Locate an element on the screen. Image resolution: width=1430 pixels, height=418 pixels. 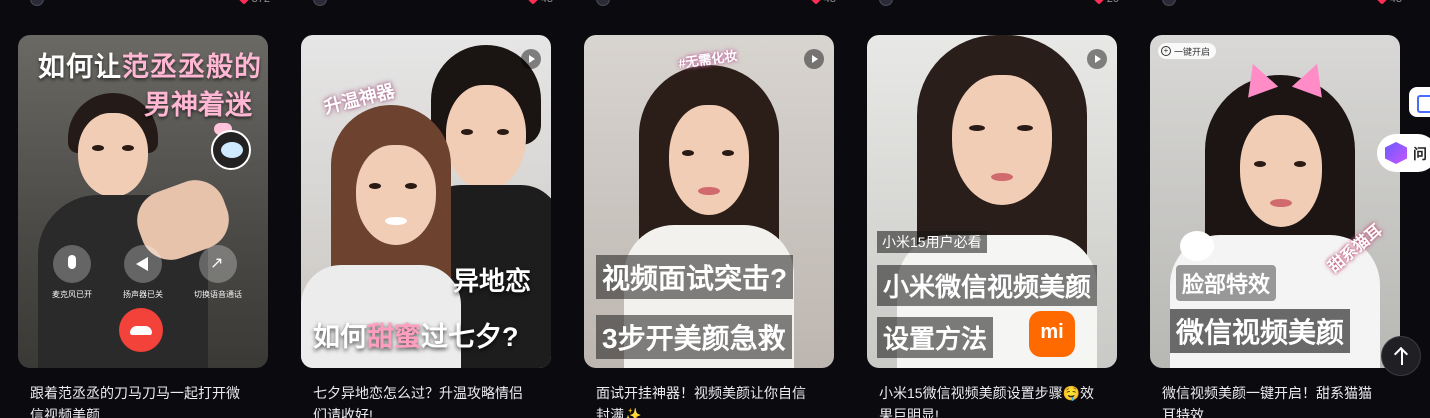
note-title: 面试开挂神器！视频美颜让你自信 封满✨ is located at coordinates (711, 400).